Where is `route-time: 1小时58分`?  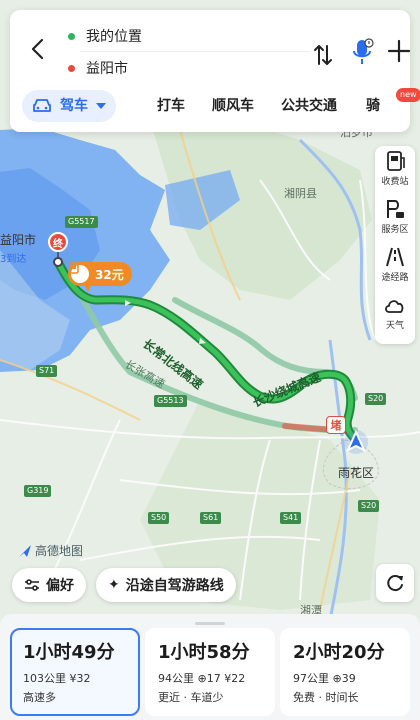
route-time: 1小时58分 is located at coordinates (204, 652).